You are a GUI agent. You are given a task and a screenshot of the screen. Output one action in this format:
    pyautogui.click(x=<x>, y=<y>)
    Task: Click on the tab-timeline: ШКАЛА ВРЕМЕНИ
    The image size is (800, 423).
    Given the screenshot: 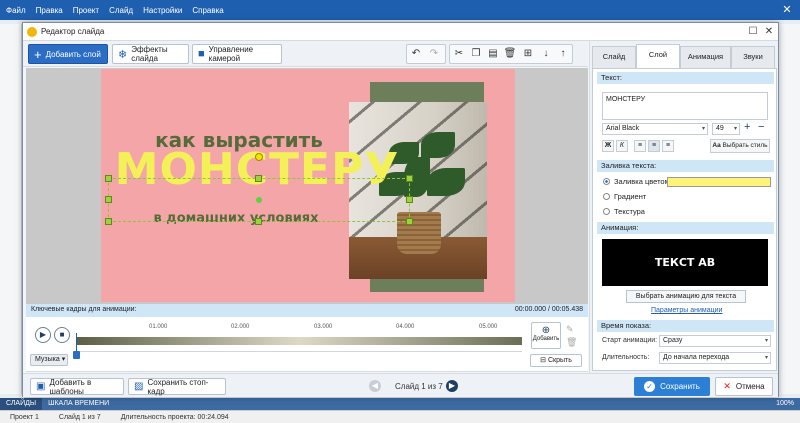 What is the action you would take?
    pyautogui.click(x=78, y=404)
    